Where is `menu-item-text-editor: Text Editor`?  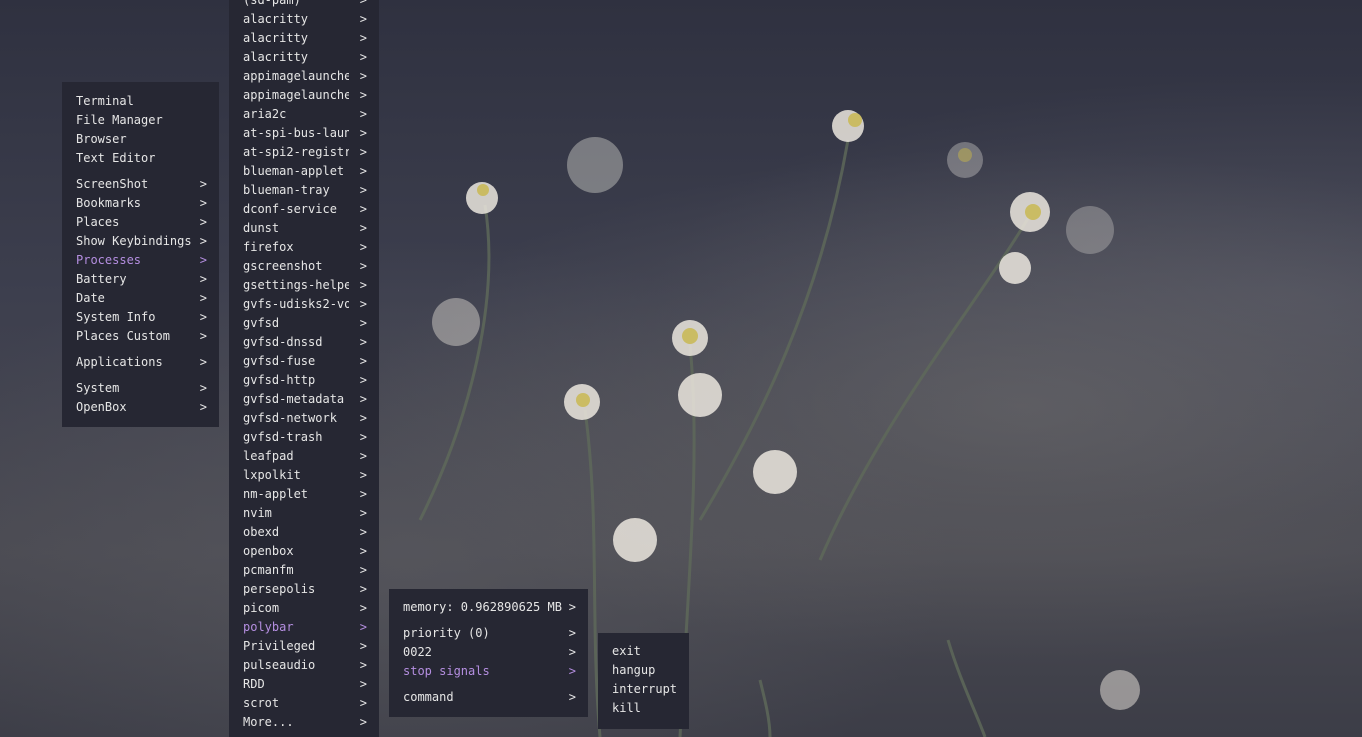 menu-item-text-editor: Text Editor is located at coordinates (140, 158).